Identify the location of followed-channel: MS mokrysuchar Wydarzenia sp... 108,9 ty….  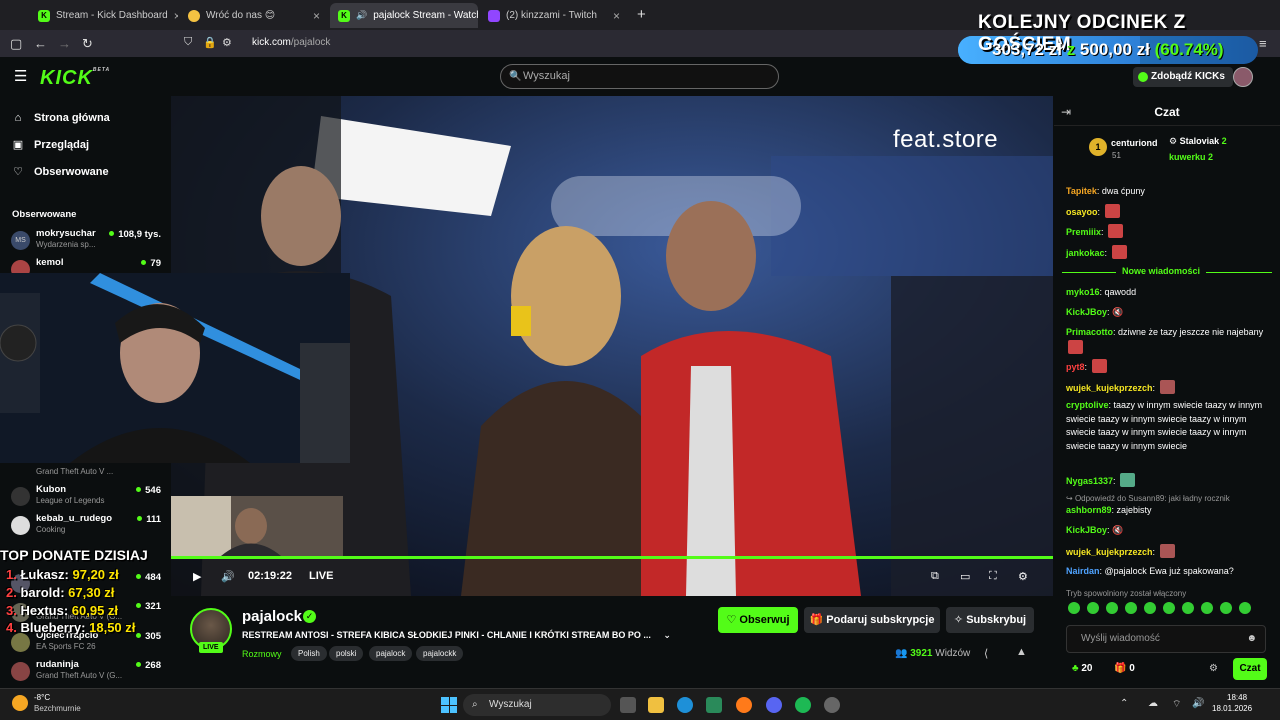
(86, 241).